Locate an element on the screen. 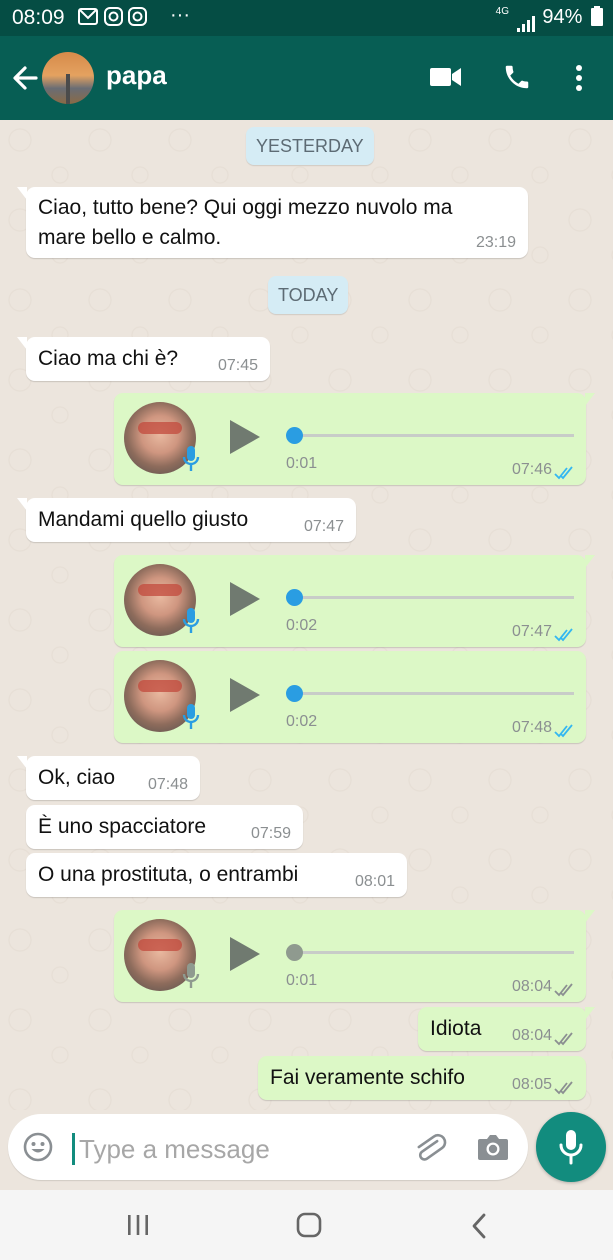  date-chip-yesterday: YESTERDAY is located at coordinates (310, 146).